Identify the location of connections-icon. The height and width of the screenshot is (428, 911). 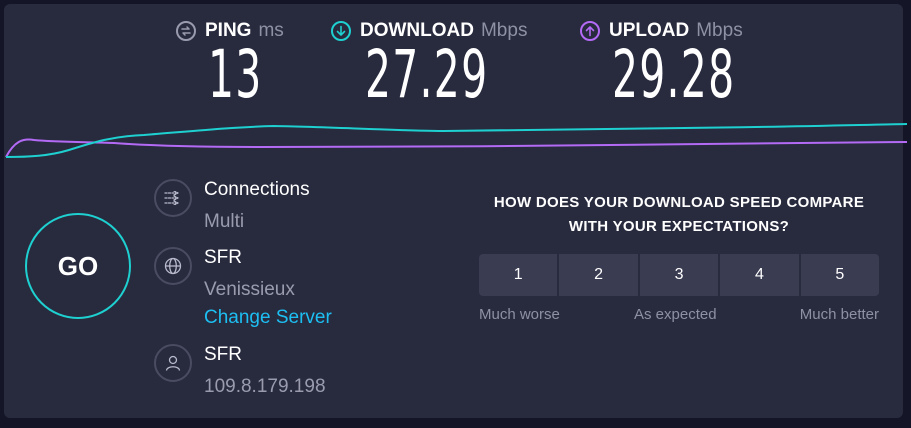
(173, 198).